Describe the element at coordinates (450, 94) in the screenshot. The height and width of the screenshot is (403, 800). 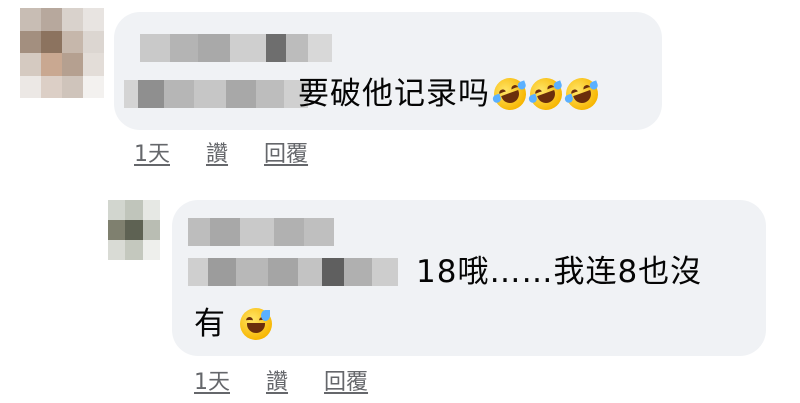
I see `comment-text: 要破他记录吗` at that location.